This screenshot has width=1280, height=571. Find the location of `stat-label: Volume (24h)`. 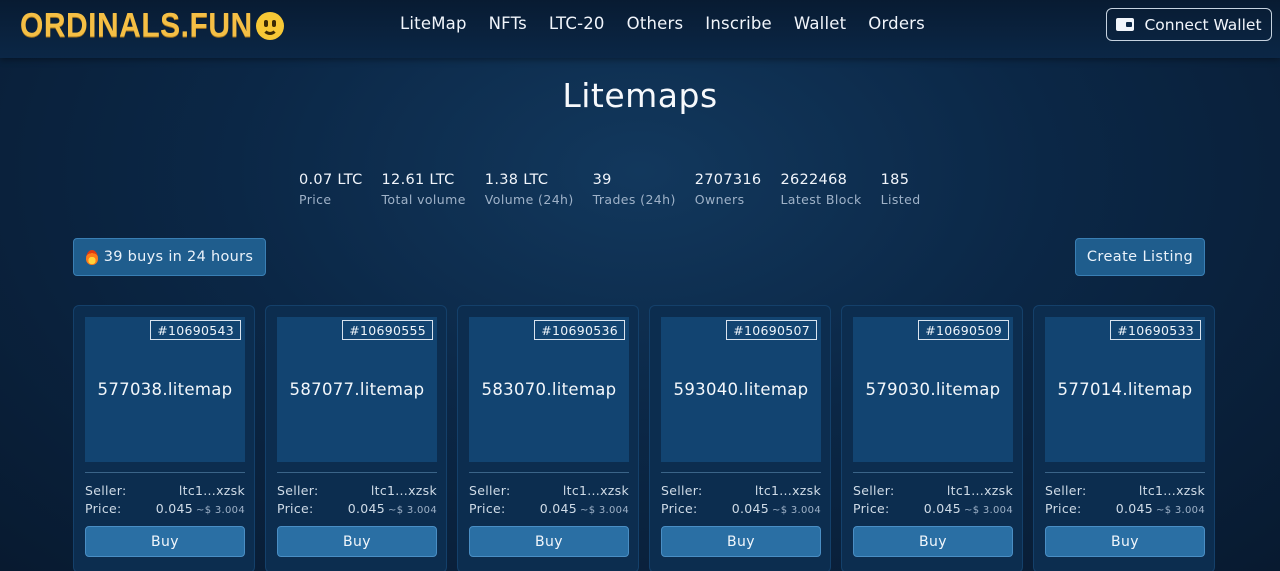

stat-label: Volume (24h) is located at coordinates (529, 199).